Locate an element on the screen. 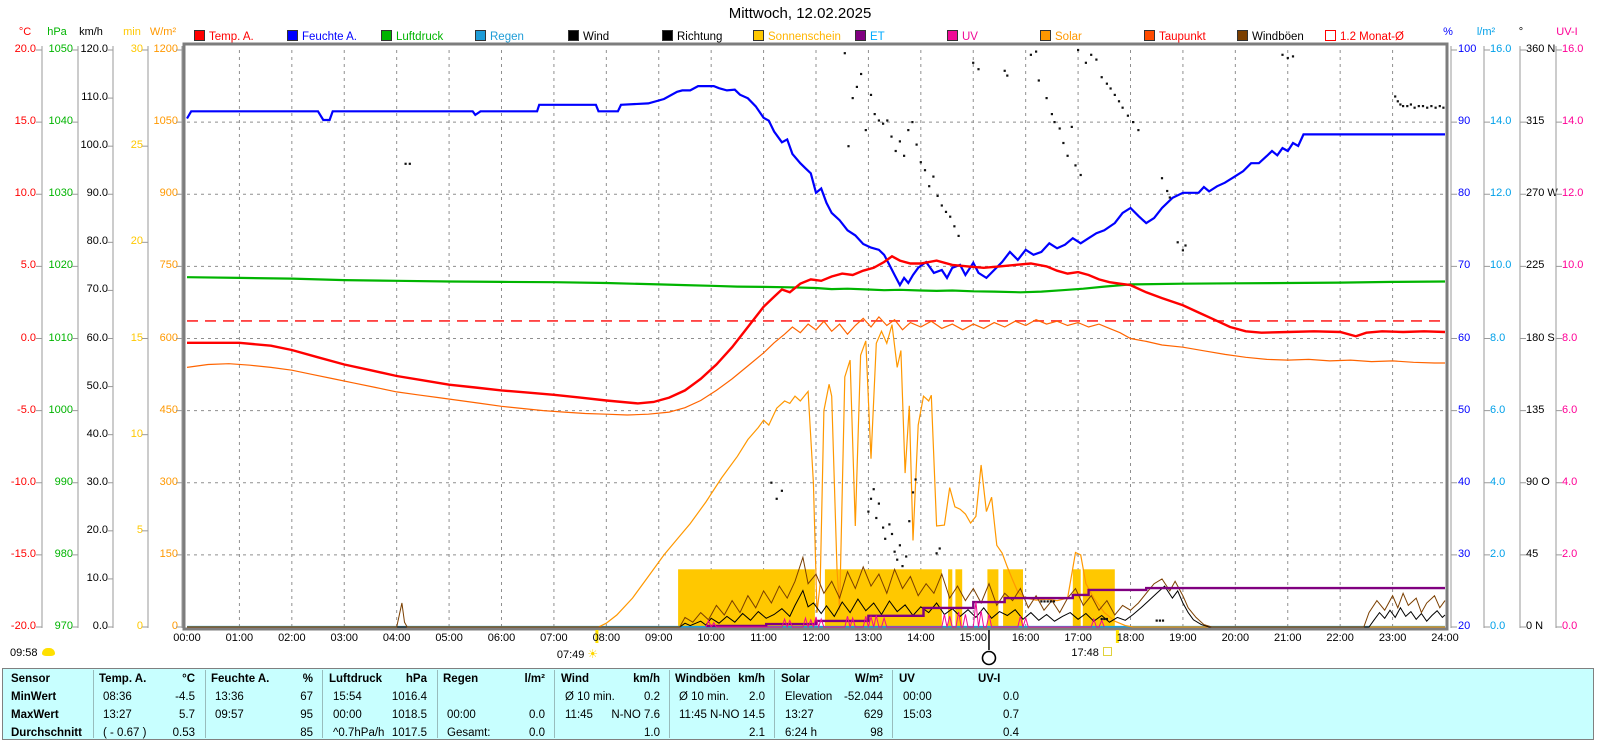 Image resolution: width=1600 pixels, height=740 pixels. table-cell-value: 1017.5 is located at coordinates (409, 733).